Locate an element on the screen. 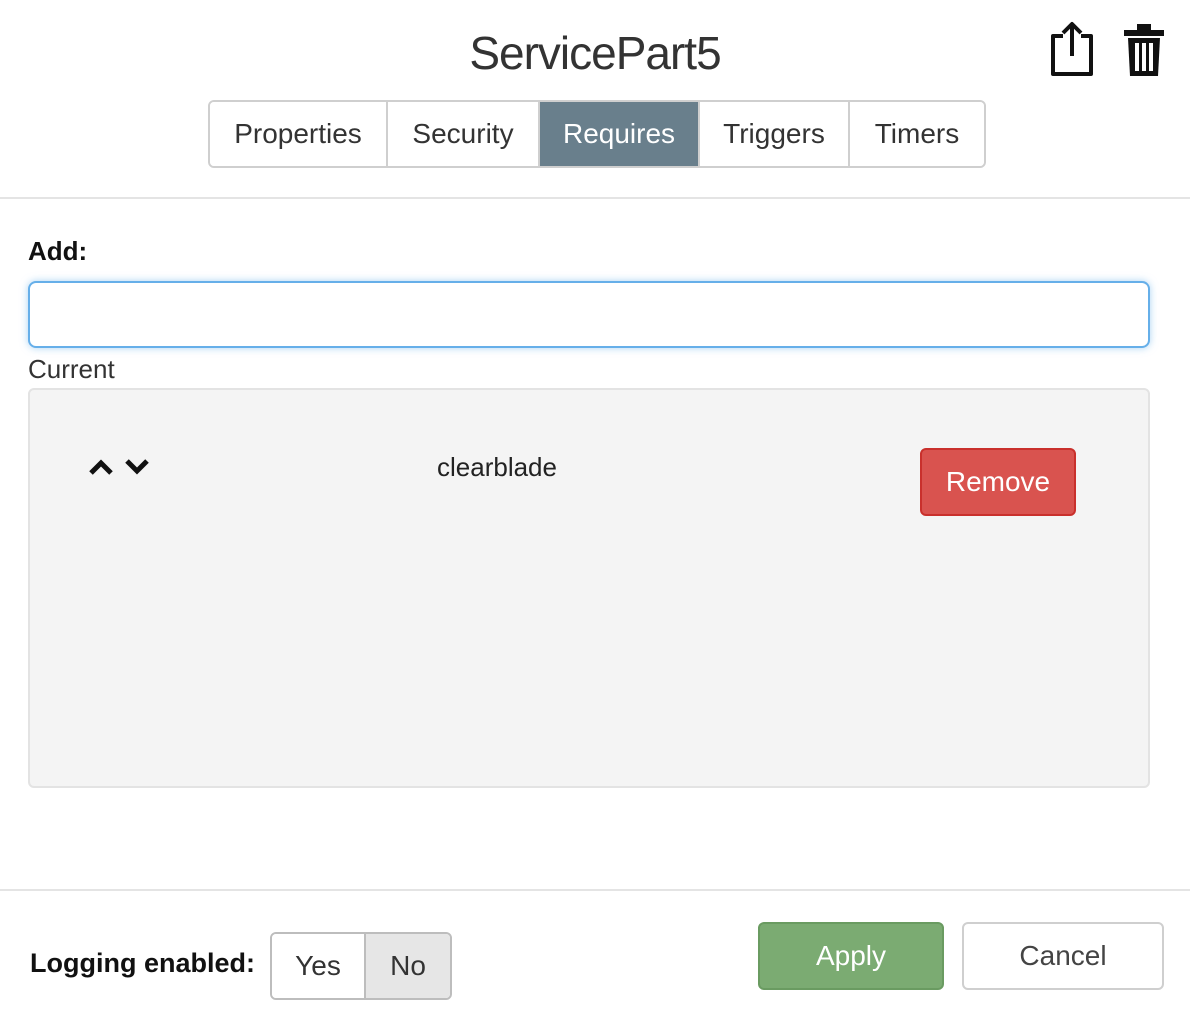  current-label: Current is located at coordinates (71, 369).